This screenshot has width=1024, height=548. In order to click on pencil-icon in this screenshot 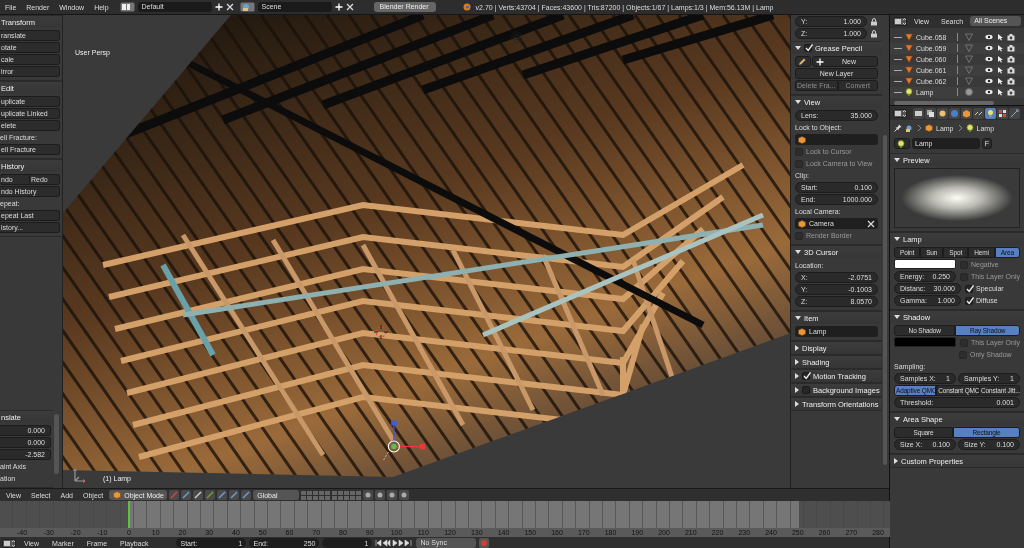, I will do `click(802, 61)`.